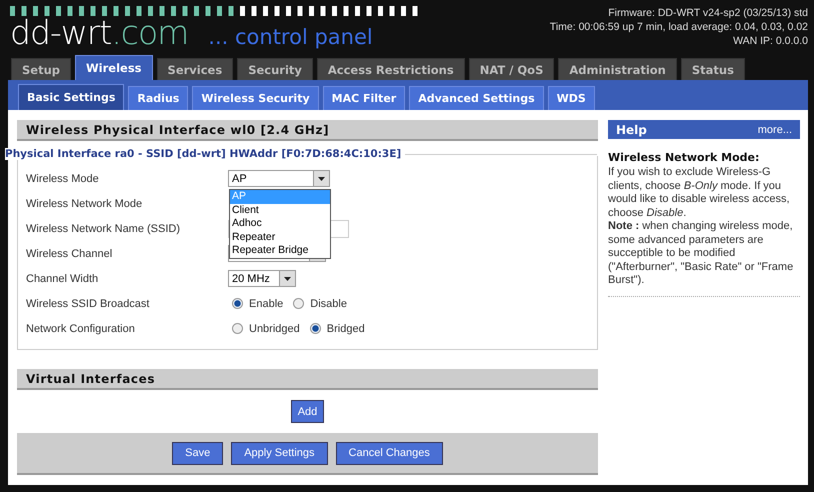 Image resolution: width=814 pixels, height=492 pixels. Describe the element at coordinates (63, 178) in the screenshot. I see `field-label: Wireless Mode` at that location.